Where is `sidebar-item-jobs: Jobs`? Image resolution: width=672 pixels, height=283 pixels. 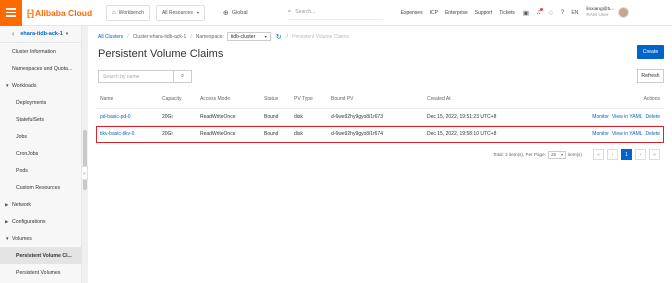
sidebar-item-jobs: Jobs is located at coordinates (40, 136).